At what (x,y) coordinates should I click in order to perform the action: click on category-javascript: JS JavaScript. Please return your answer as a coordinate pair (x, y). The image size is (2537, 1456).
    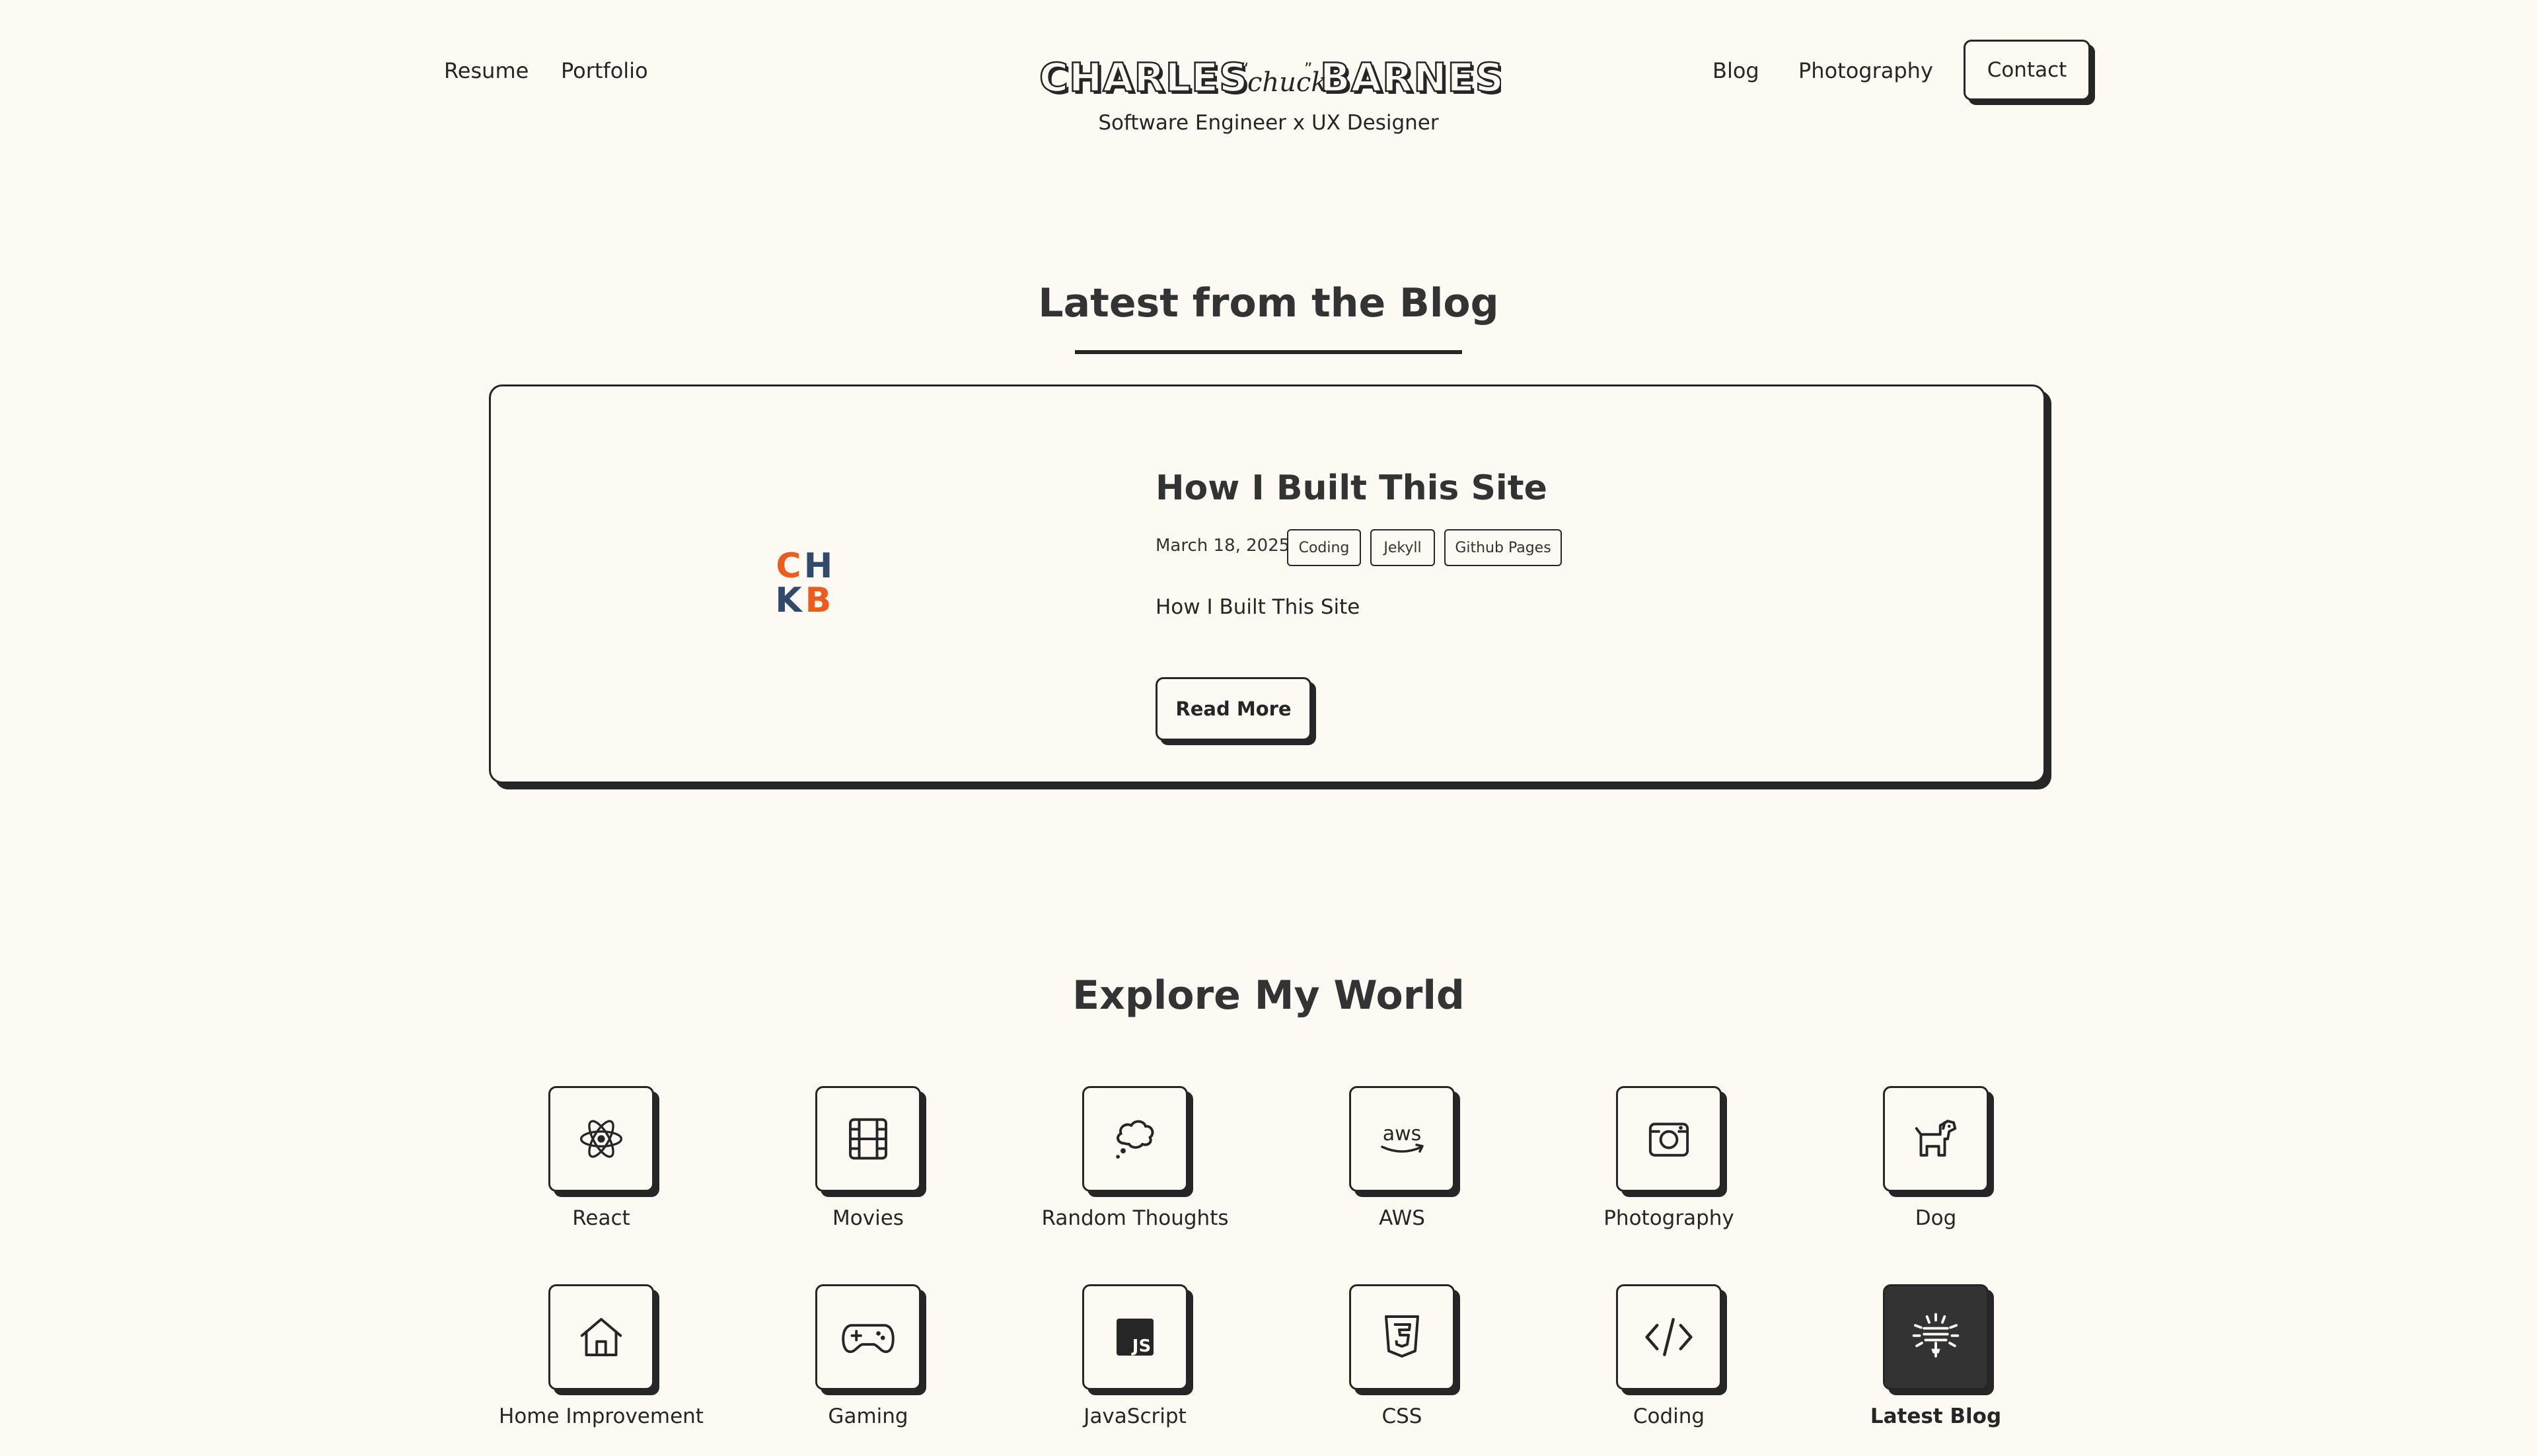
    Looking at the image, I should click on (1129, 1370).